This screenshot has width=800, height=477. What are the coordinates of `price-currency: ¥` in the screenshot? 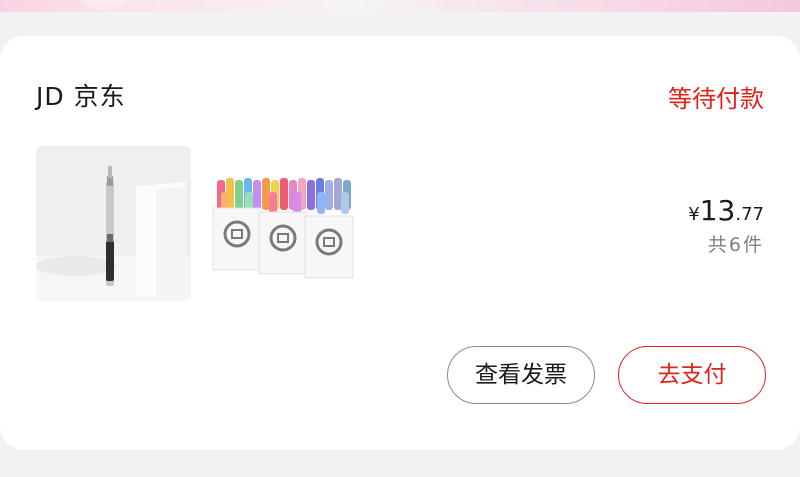 It's located at (694, 214).